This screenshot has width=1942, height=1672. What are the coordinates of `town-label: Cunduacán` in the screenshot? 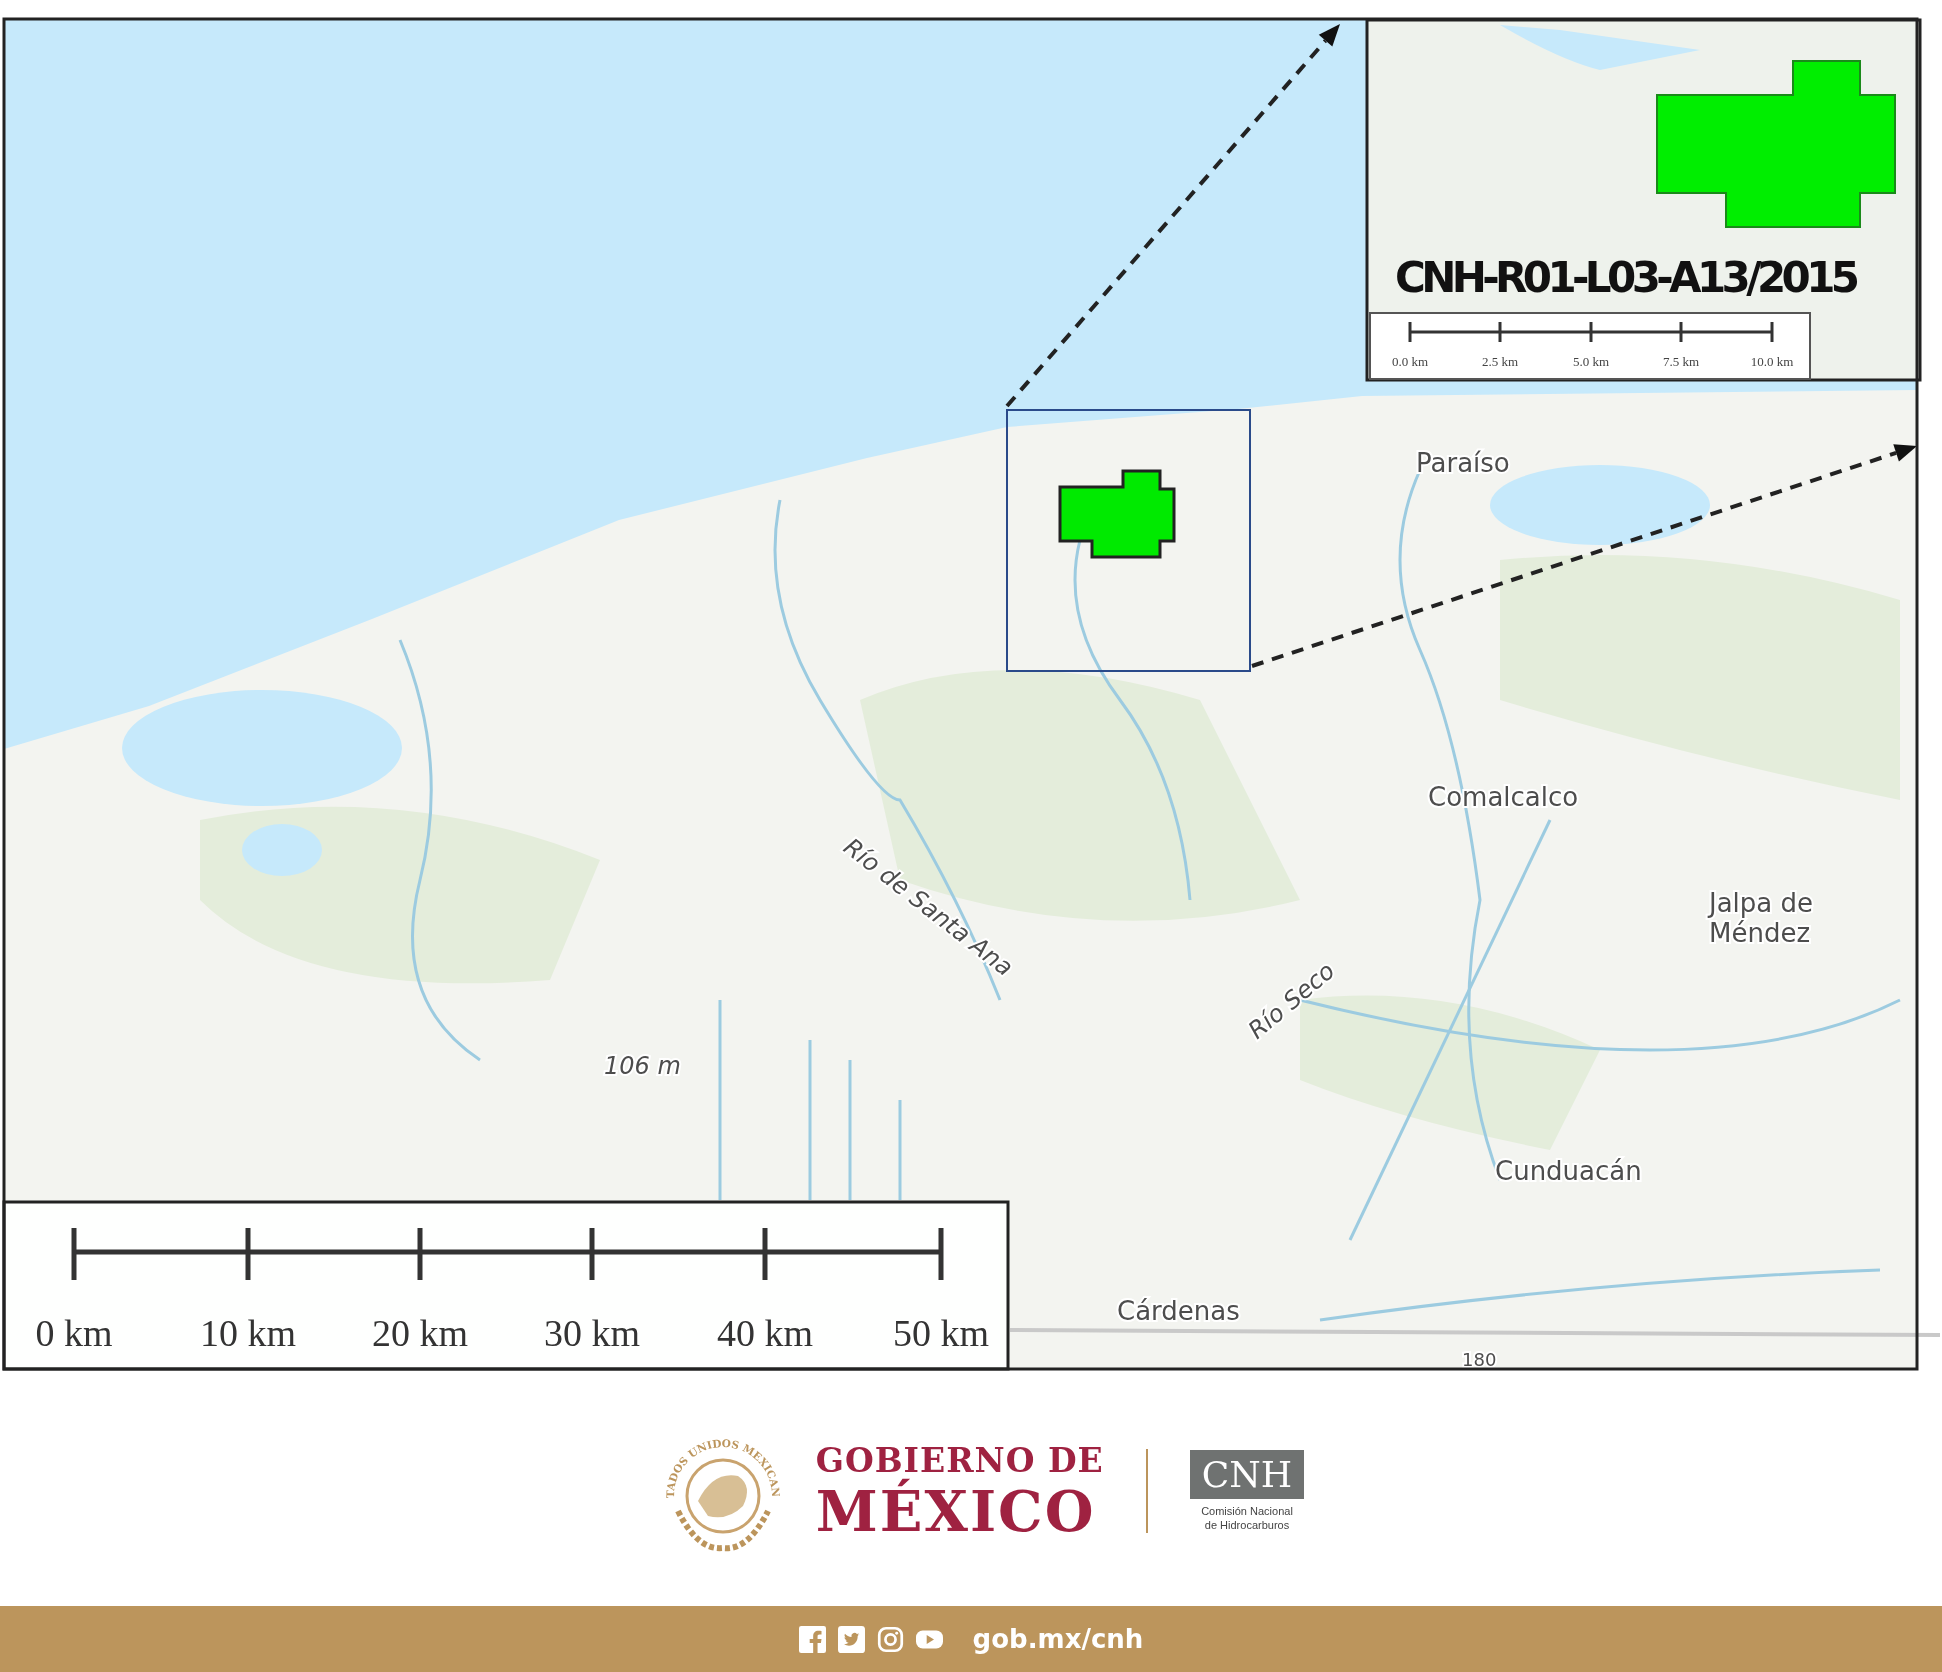 It's located at (1568, 1171).